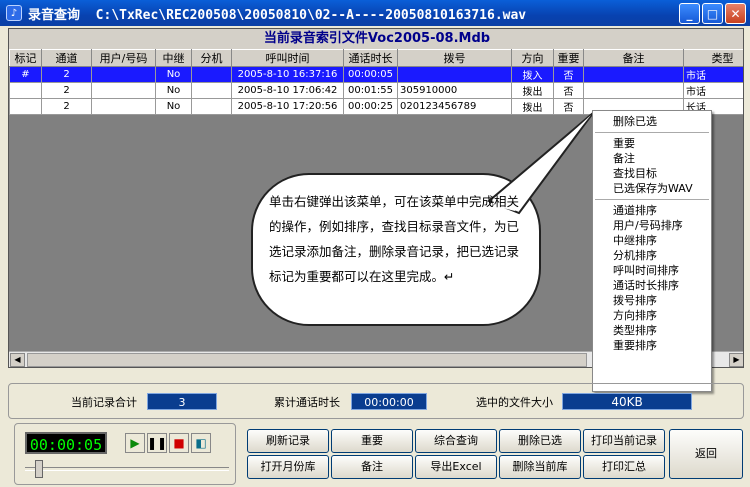 This screenshot has width=750, height=487. What do you see at coordinates (370, 58) in the screenshot?
I see `column-header: 通话时长` at bounding box center [370, 58].